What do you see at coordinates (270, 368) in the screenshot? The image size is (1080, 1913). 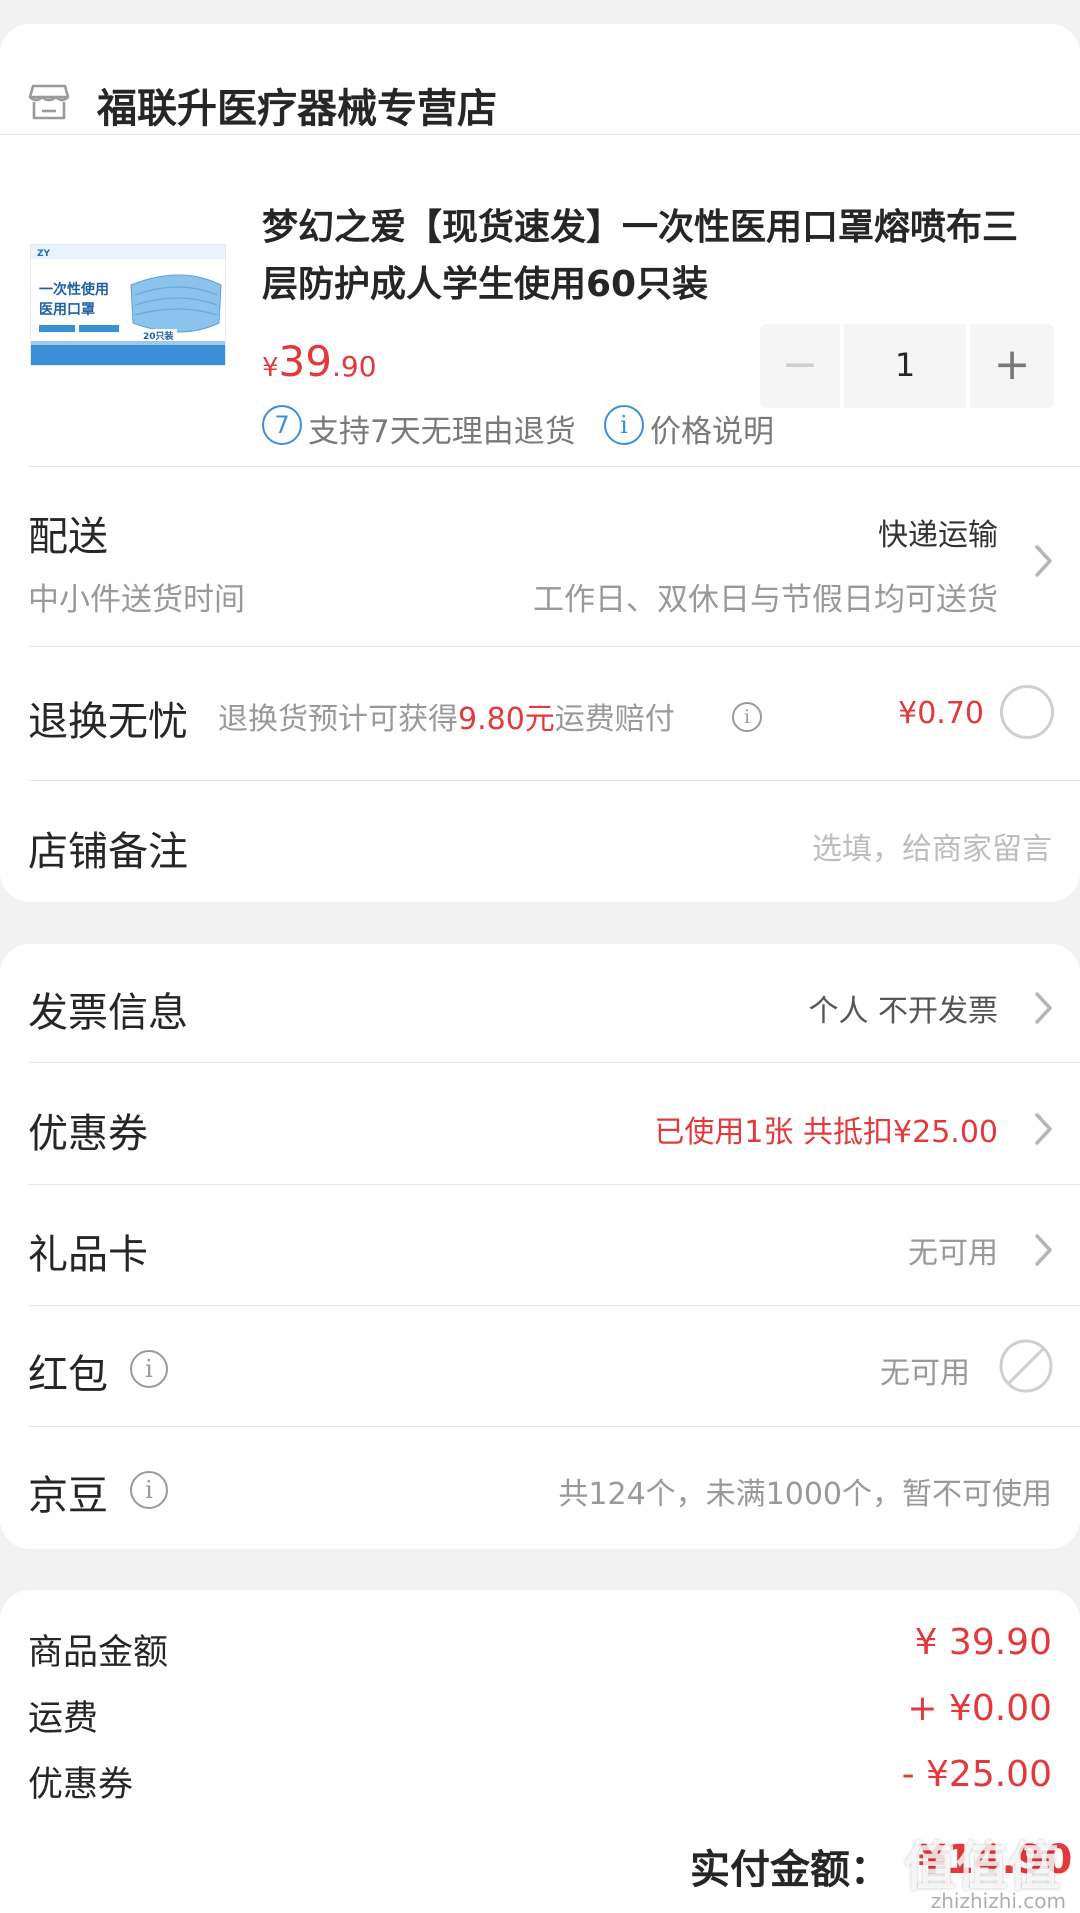 I see `price-currency: ¥` at bounding box center [270, 368].